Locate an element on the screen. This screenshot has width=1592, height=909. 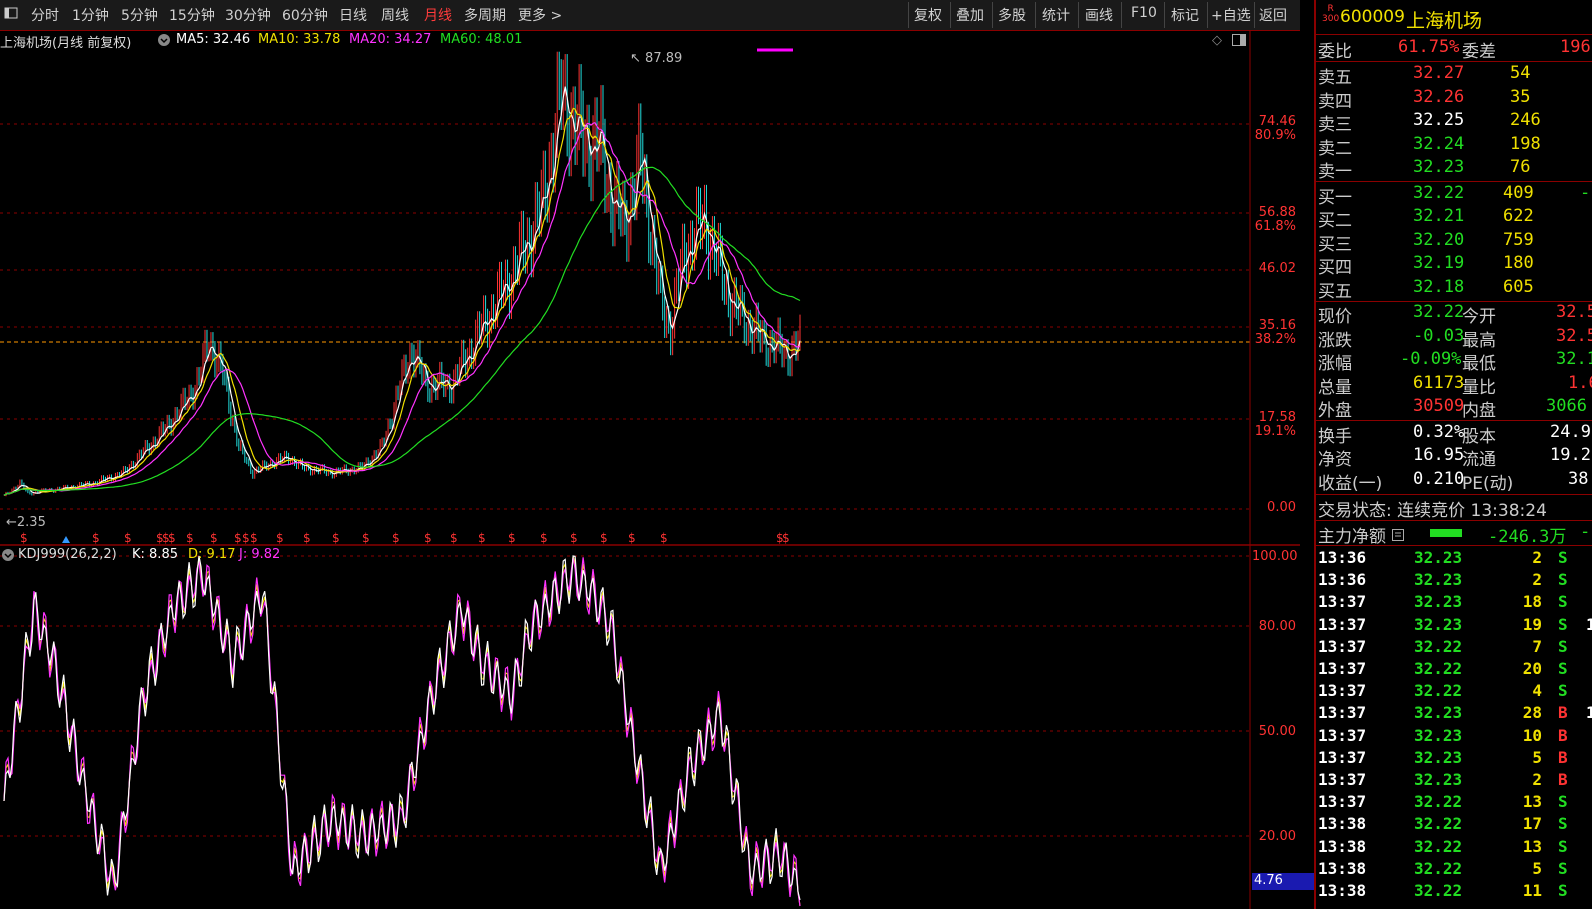
main-flow-row: 主力净额 -246.3万 -1 is located at coordinates (1455, 534).